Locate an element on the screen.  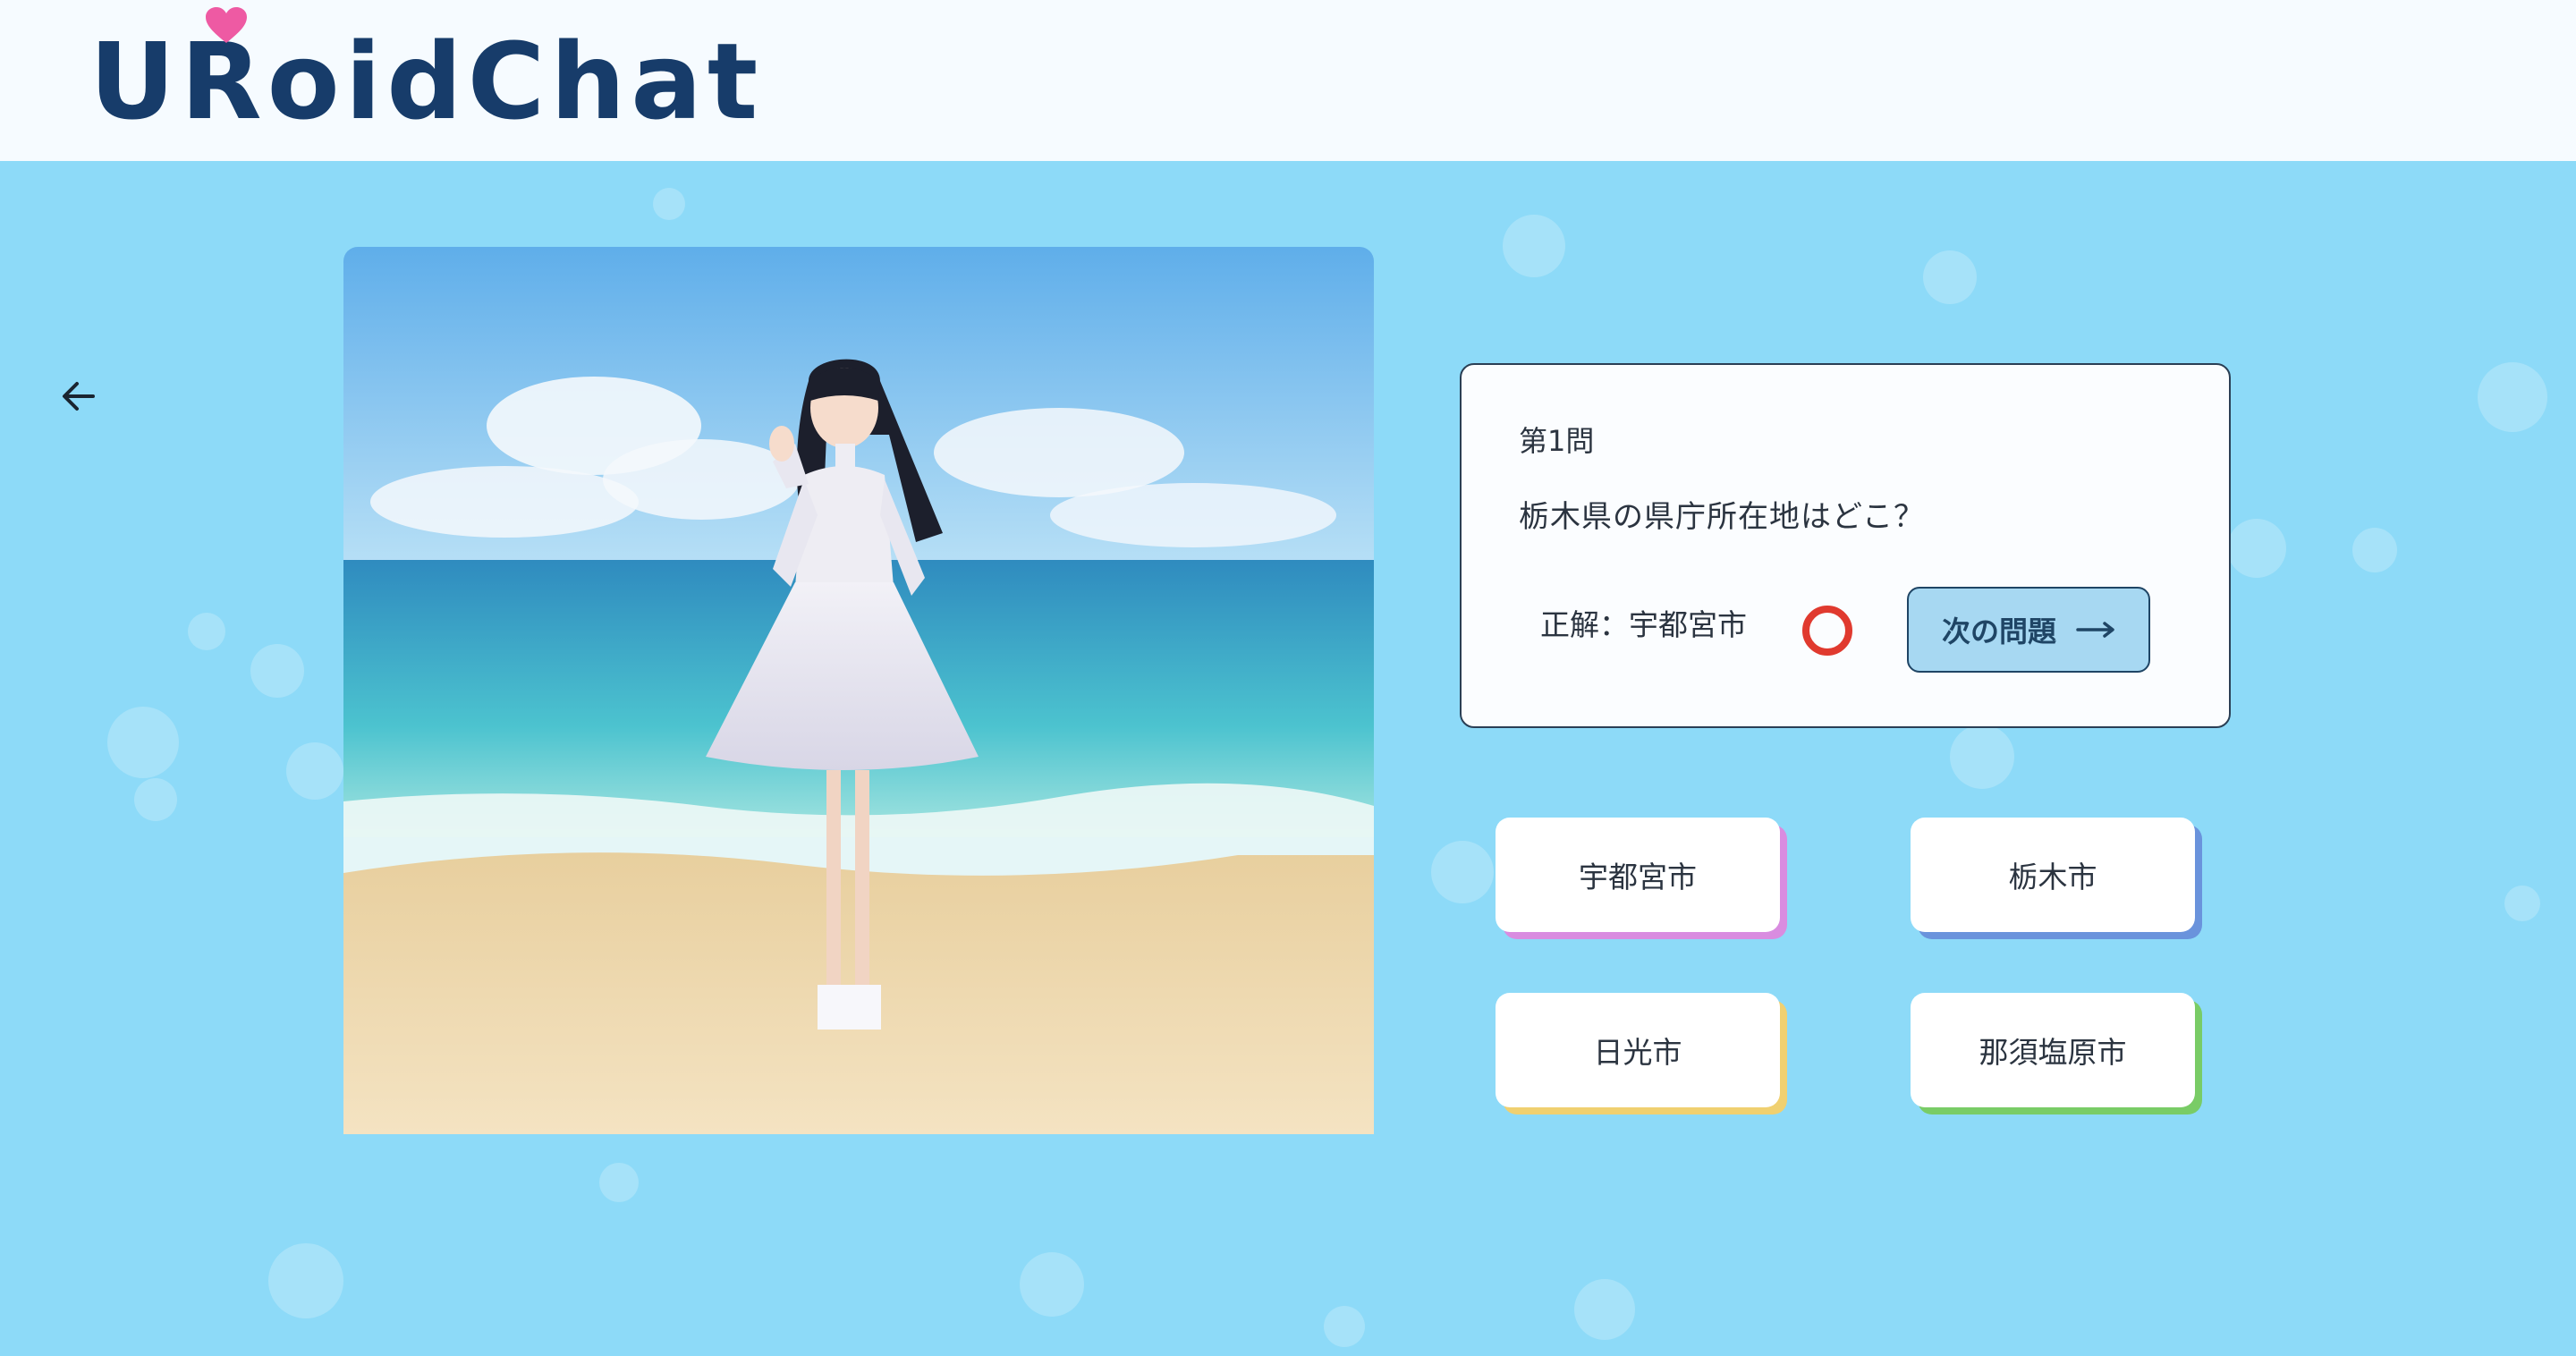
question-card: 第1問 栃木県の県庁所在地はどこ？ 正解： 宇都宮市 次の問題 is located at coordinates (1845, 545).